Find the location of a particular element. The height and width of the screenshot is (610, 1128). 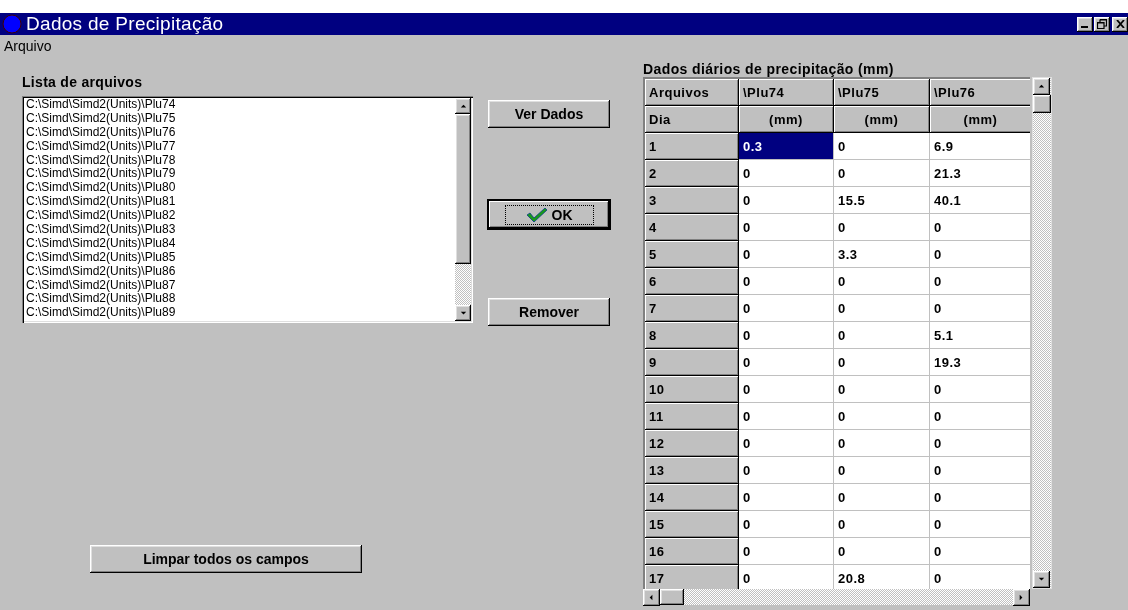

row-header: 8 is located at coordinates (692, 335).